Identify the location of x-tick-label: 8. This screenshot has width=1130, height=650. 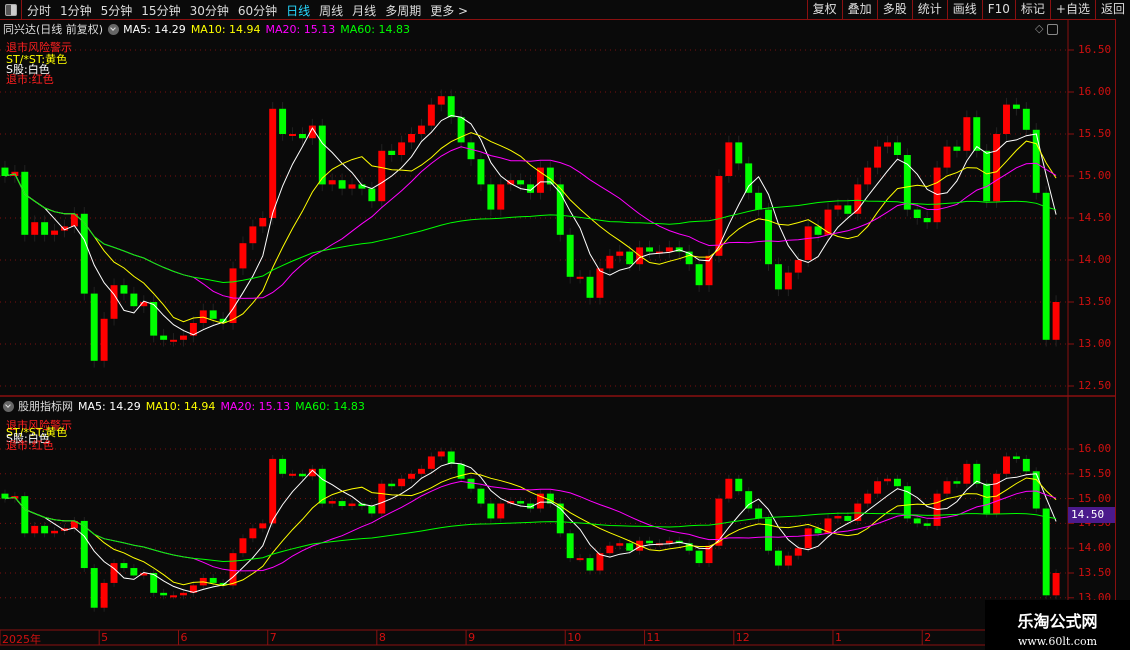
(382, 637).